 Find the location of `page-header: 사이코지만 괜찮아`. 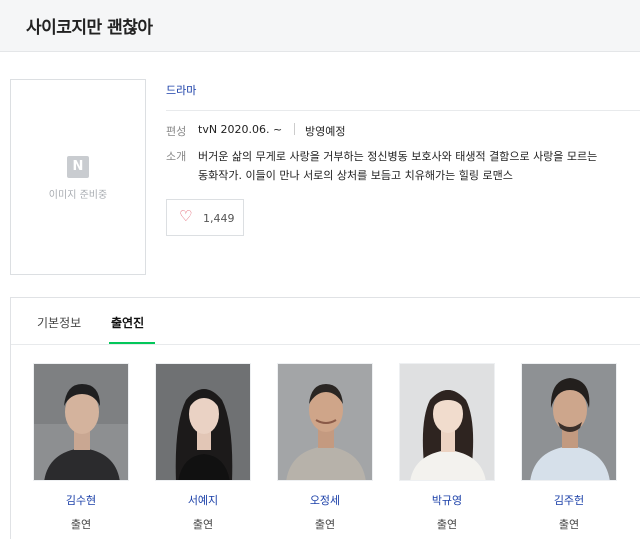

page-header: 사이코지만 괜찮아 is located at coordinates (320, 26).